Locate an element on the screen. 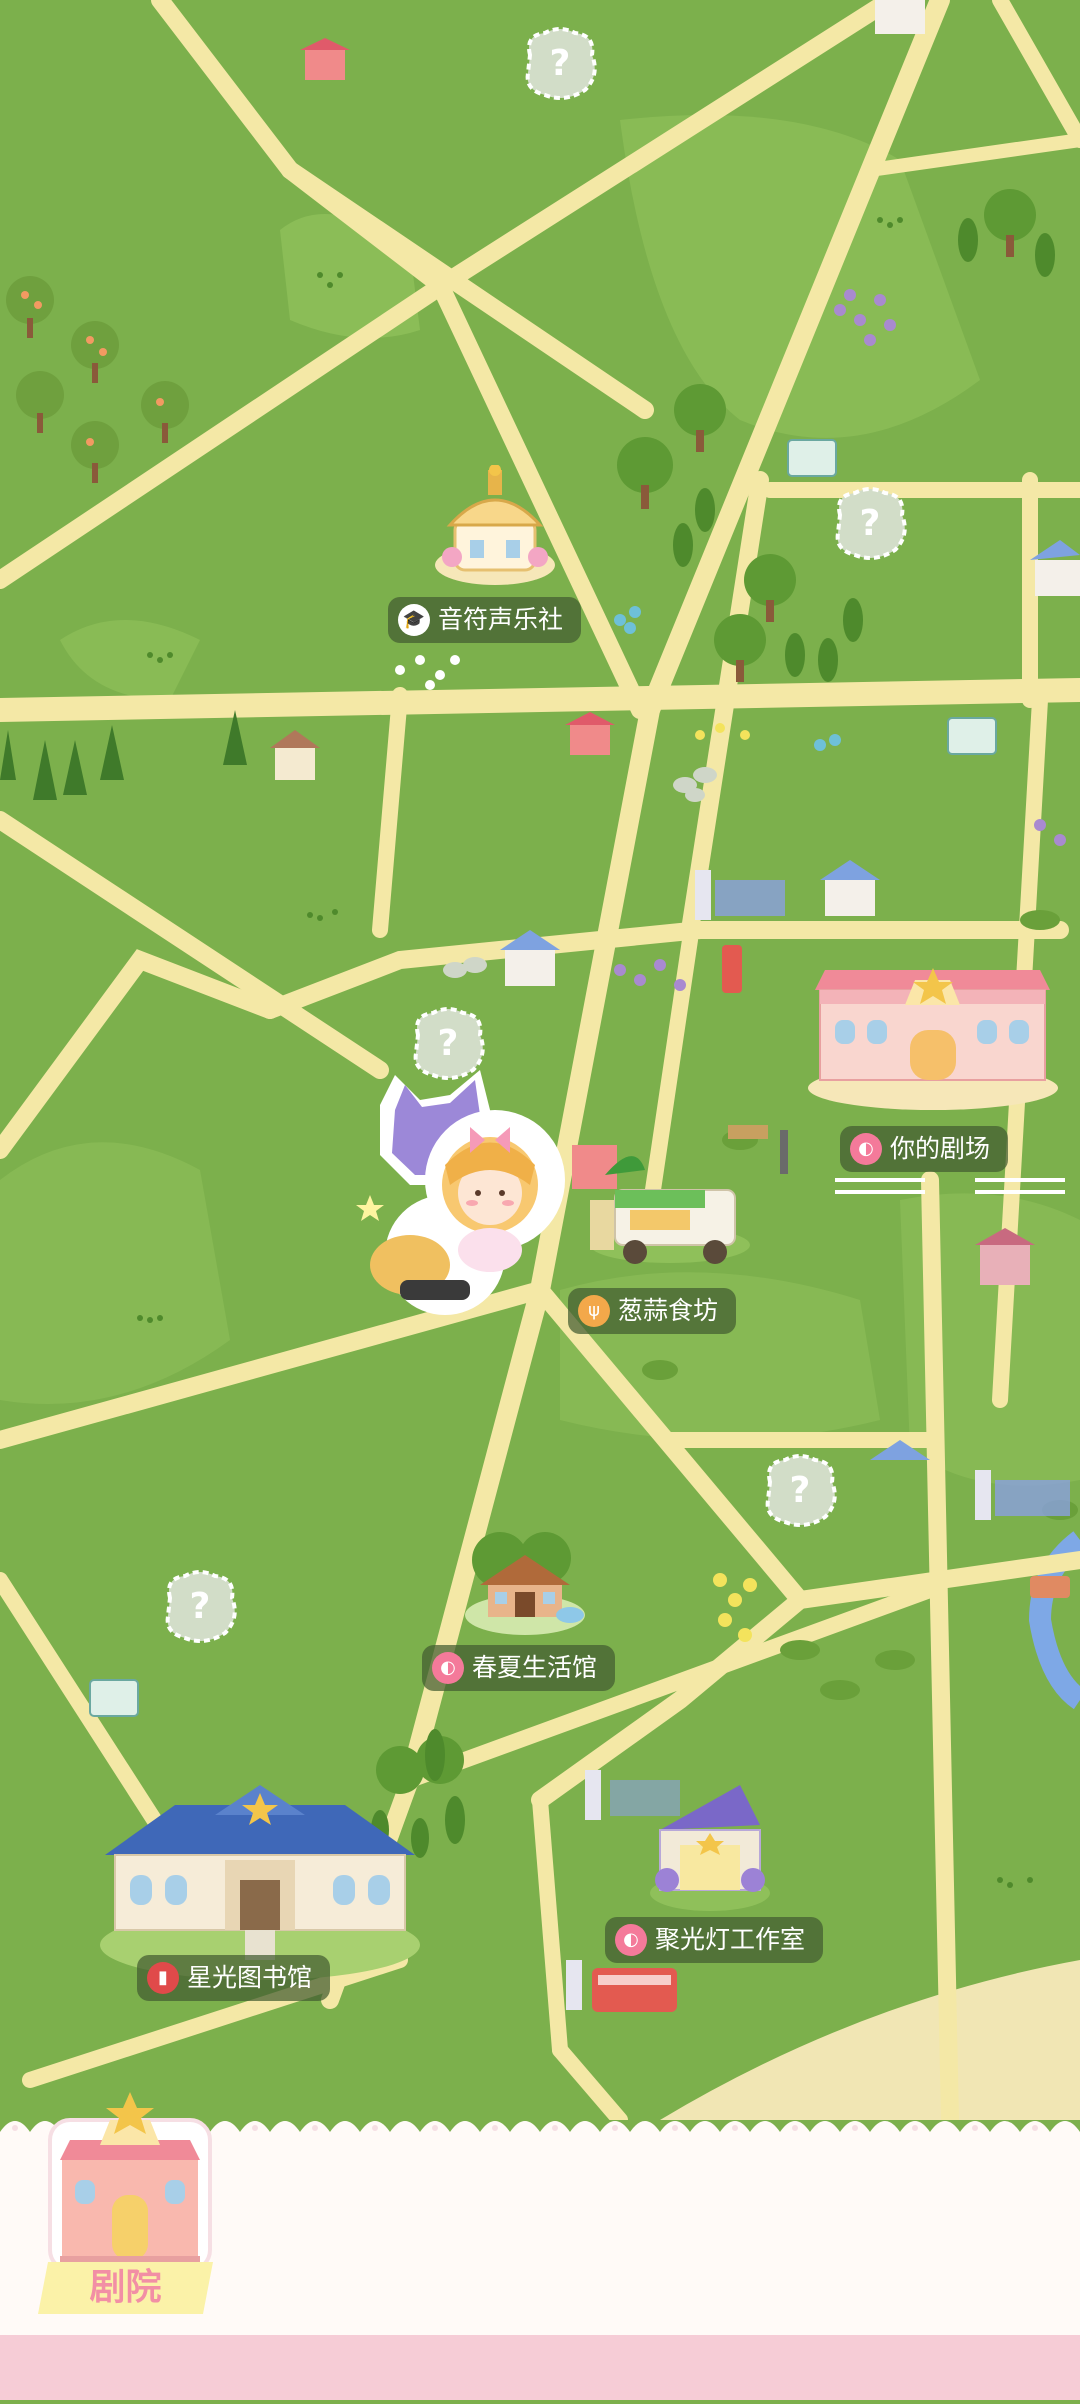 Image resolution: width=1080 pixels, height=2404 pixels. music-club-icon is located at coordinates (495, 525).